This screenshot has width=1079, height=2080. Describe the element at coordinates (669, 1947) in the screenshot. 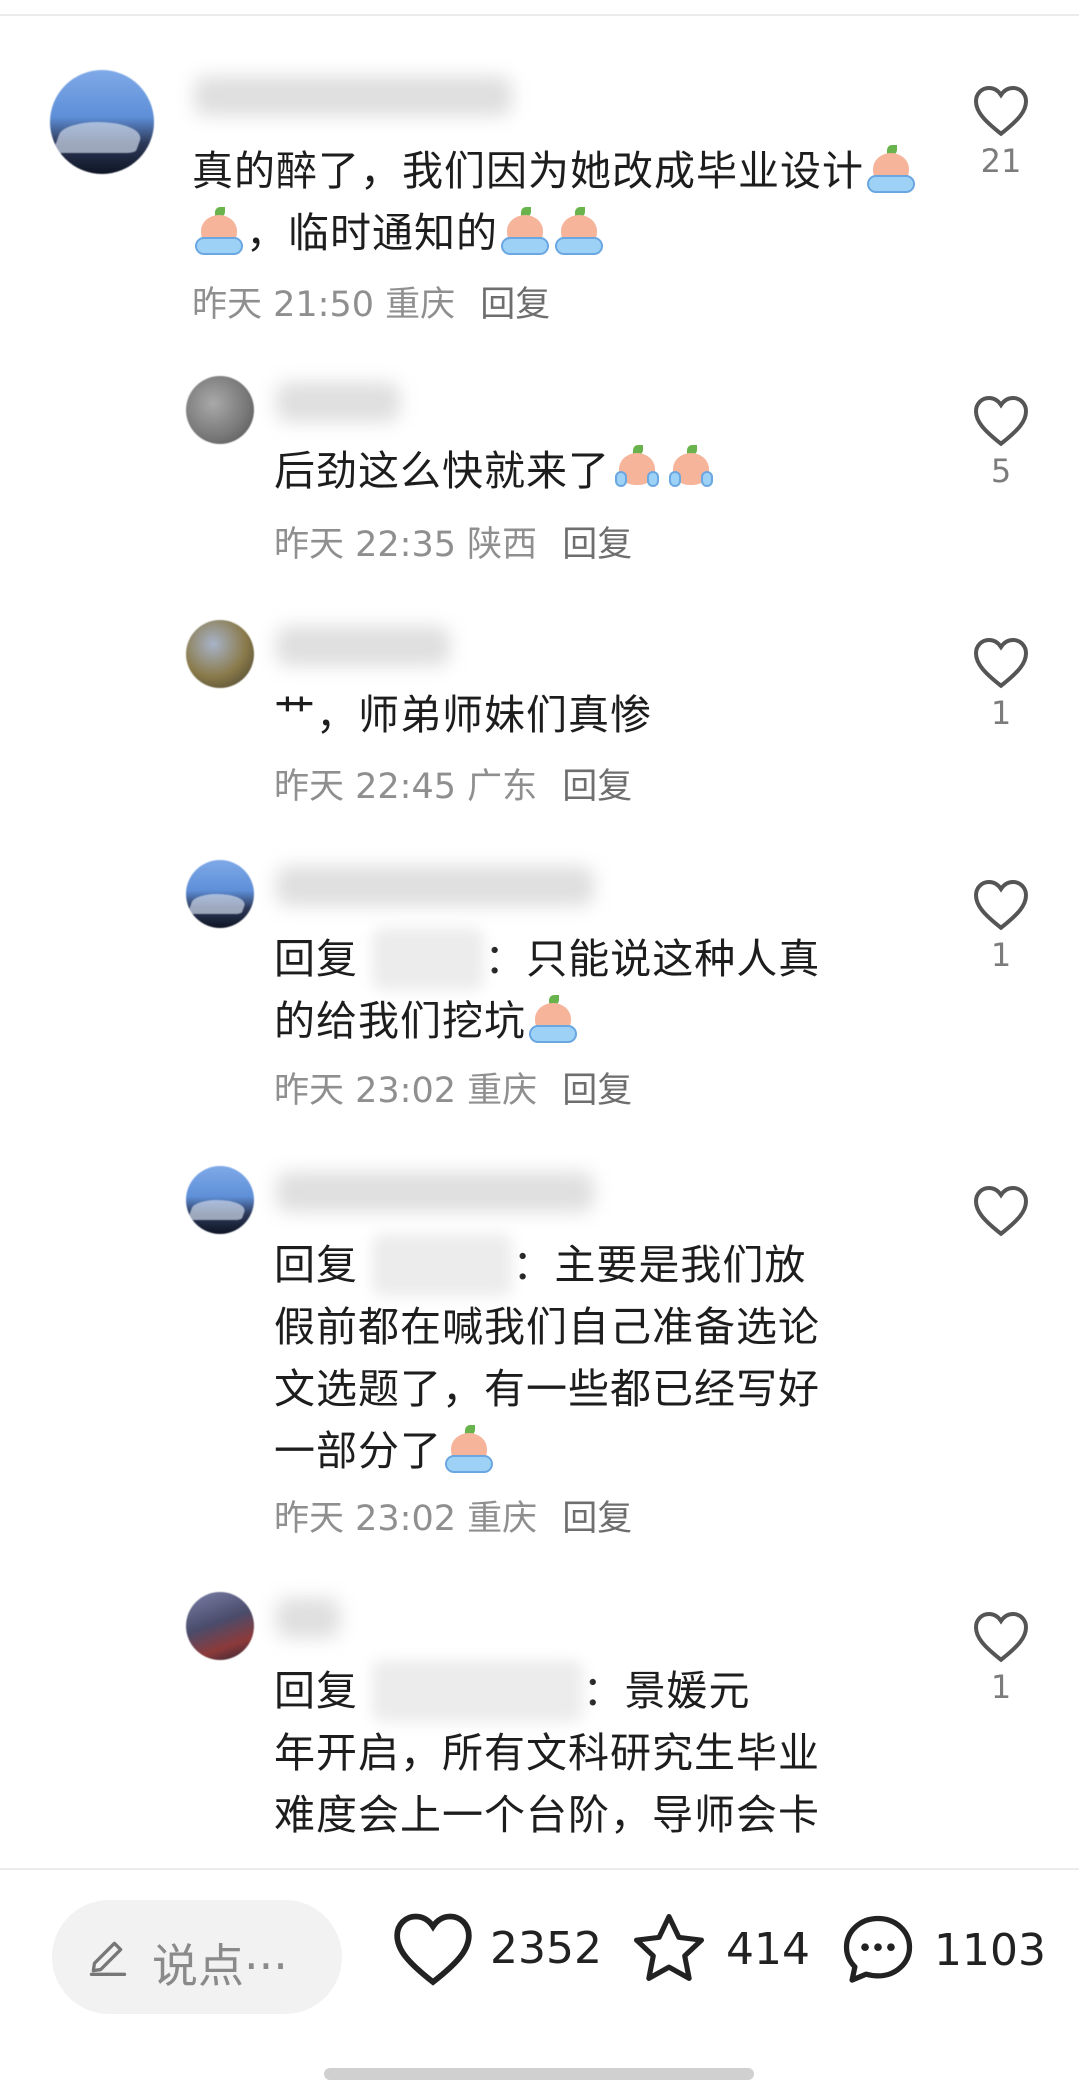

I see `star-icon` at that location.